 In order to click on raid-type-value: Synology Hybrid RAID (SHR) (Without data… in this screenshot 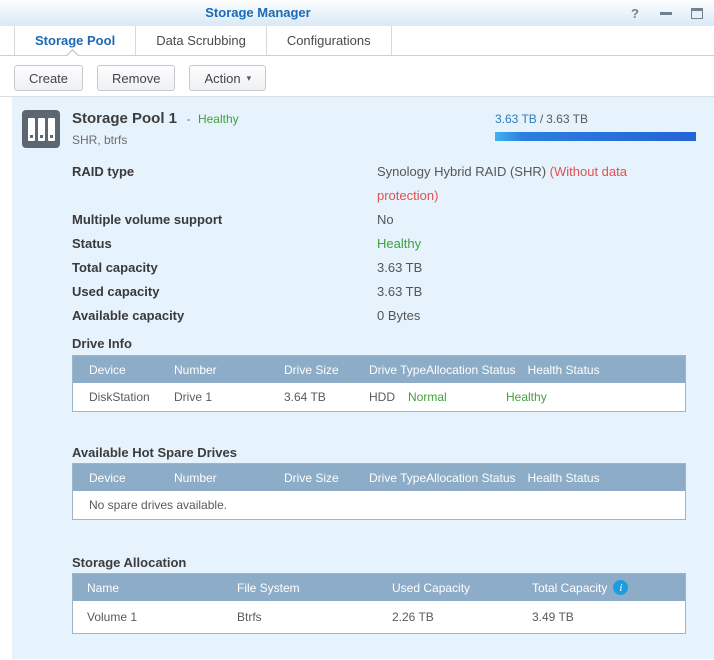, I will do `click(502, 183)`.